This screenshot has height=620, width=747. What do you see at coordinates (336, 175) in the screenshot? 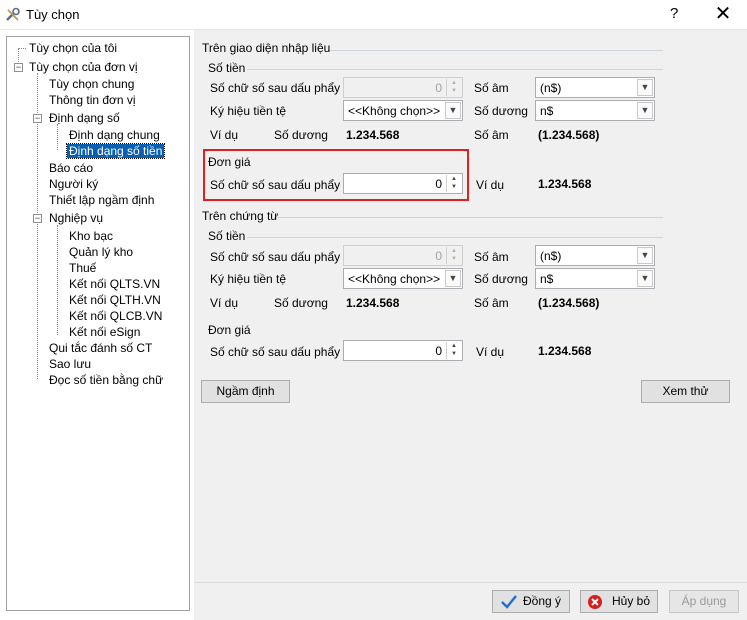
I see `highlight-box` at bounding box center [336, 175].